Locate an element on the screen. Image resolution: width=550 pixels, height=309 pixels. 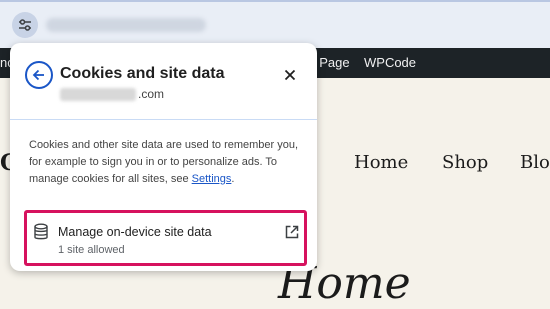
admin-bar-item-wpcode: WPCode is located at coordinates (390, 62).